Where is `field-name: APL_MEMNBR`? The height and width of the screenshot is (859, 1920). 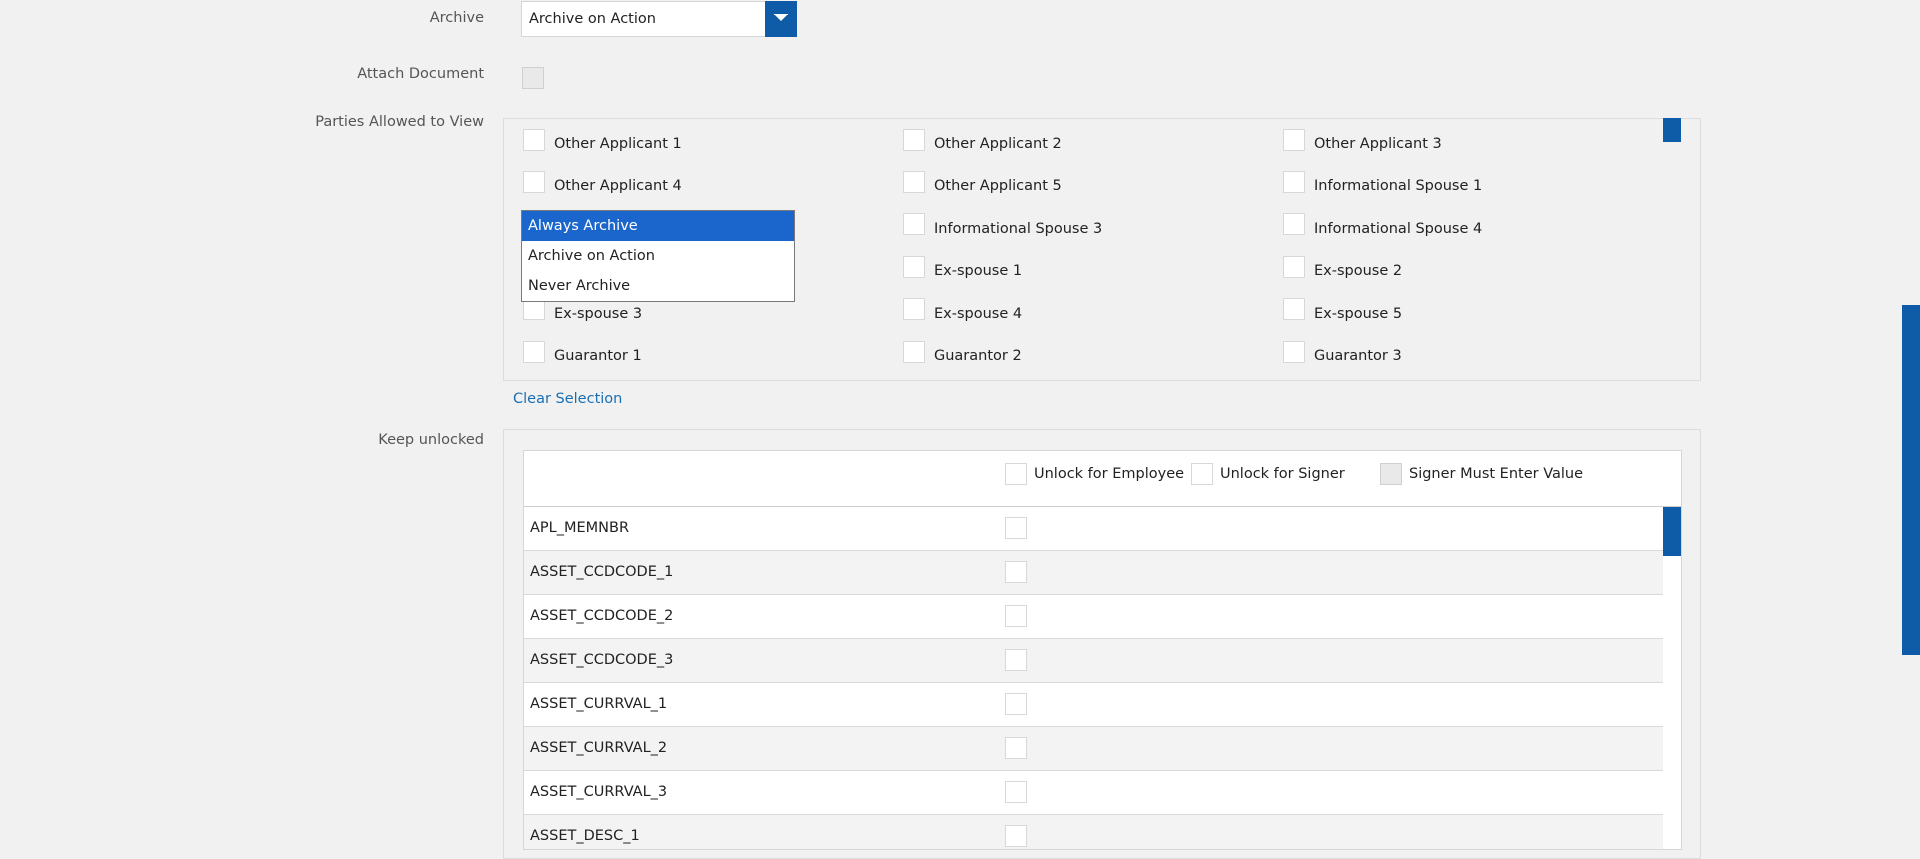 field-name: APL_MEMNBR is located at coordinates (580, 528).